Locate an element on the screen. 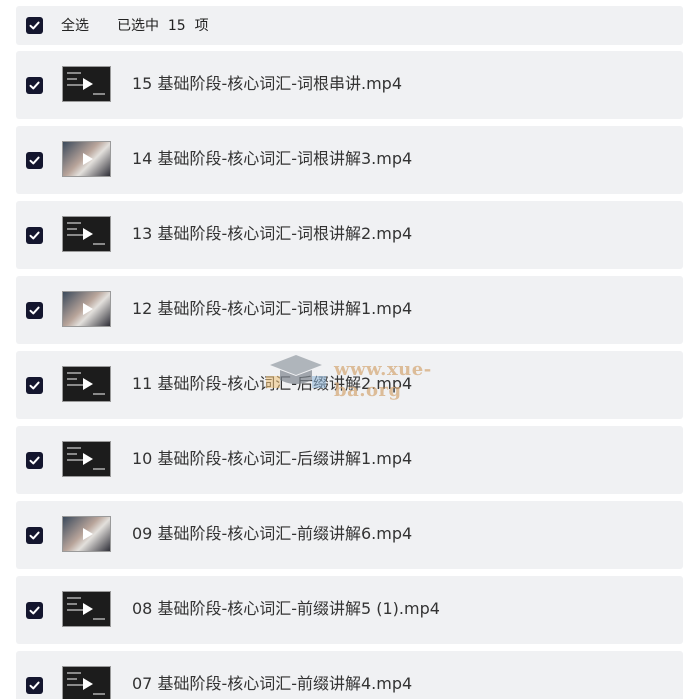  file-name: 15 基础阶段-核心词汇-词根串讲.mp4 is located at coordinates (267, 84).